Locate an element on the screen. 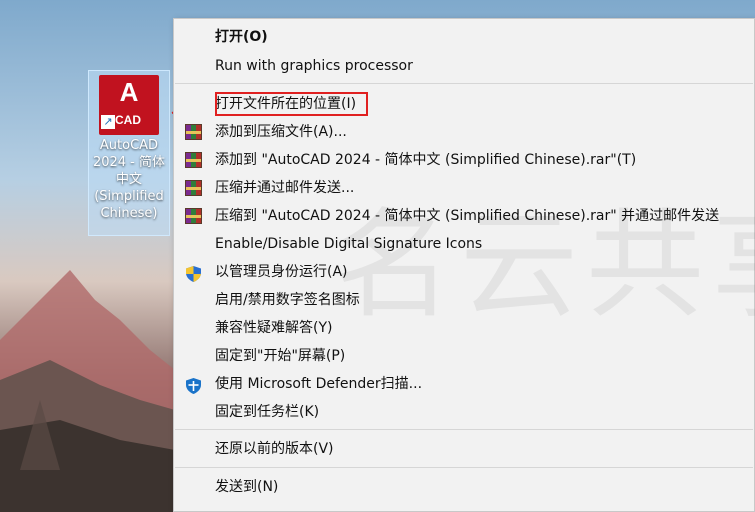  menu-item-send-to: 发送到(N) is located at coordinates (464, 487).